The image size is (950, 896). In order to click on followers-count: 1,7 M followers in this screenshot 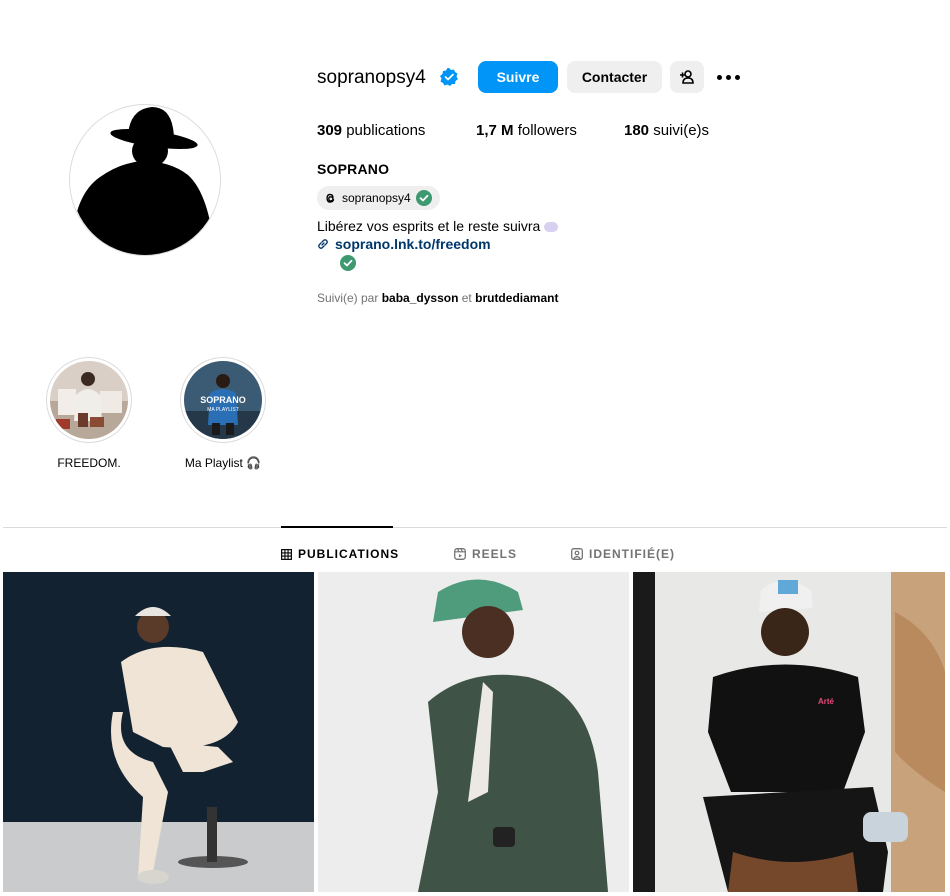, I will do `click(526, 130)`.